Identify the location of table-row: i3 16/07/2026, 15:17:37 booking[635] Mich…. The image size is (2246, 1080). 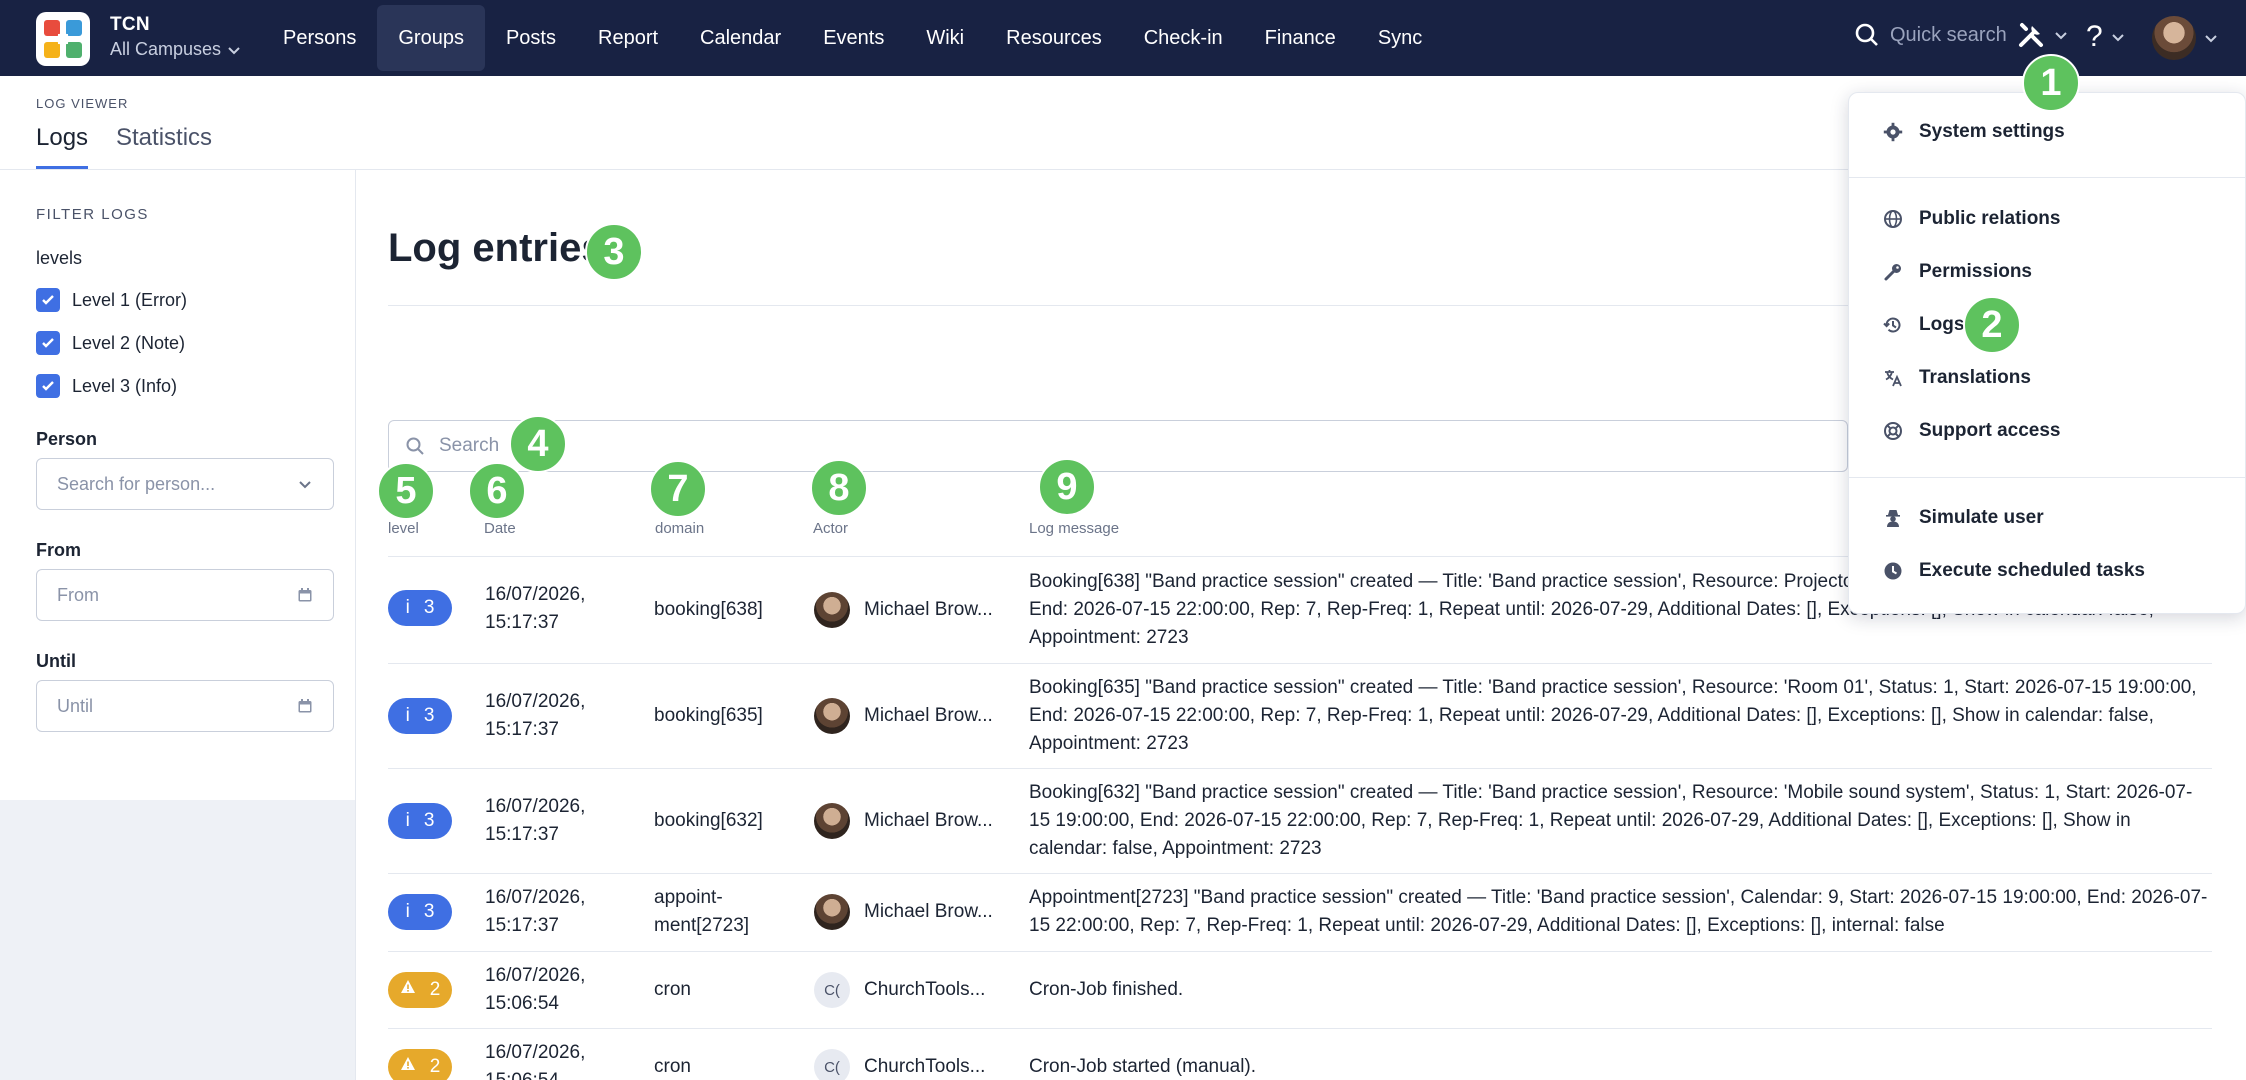
(1300, 716).